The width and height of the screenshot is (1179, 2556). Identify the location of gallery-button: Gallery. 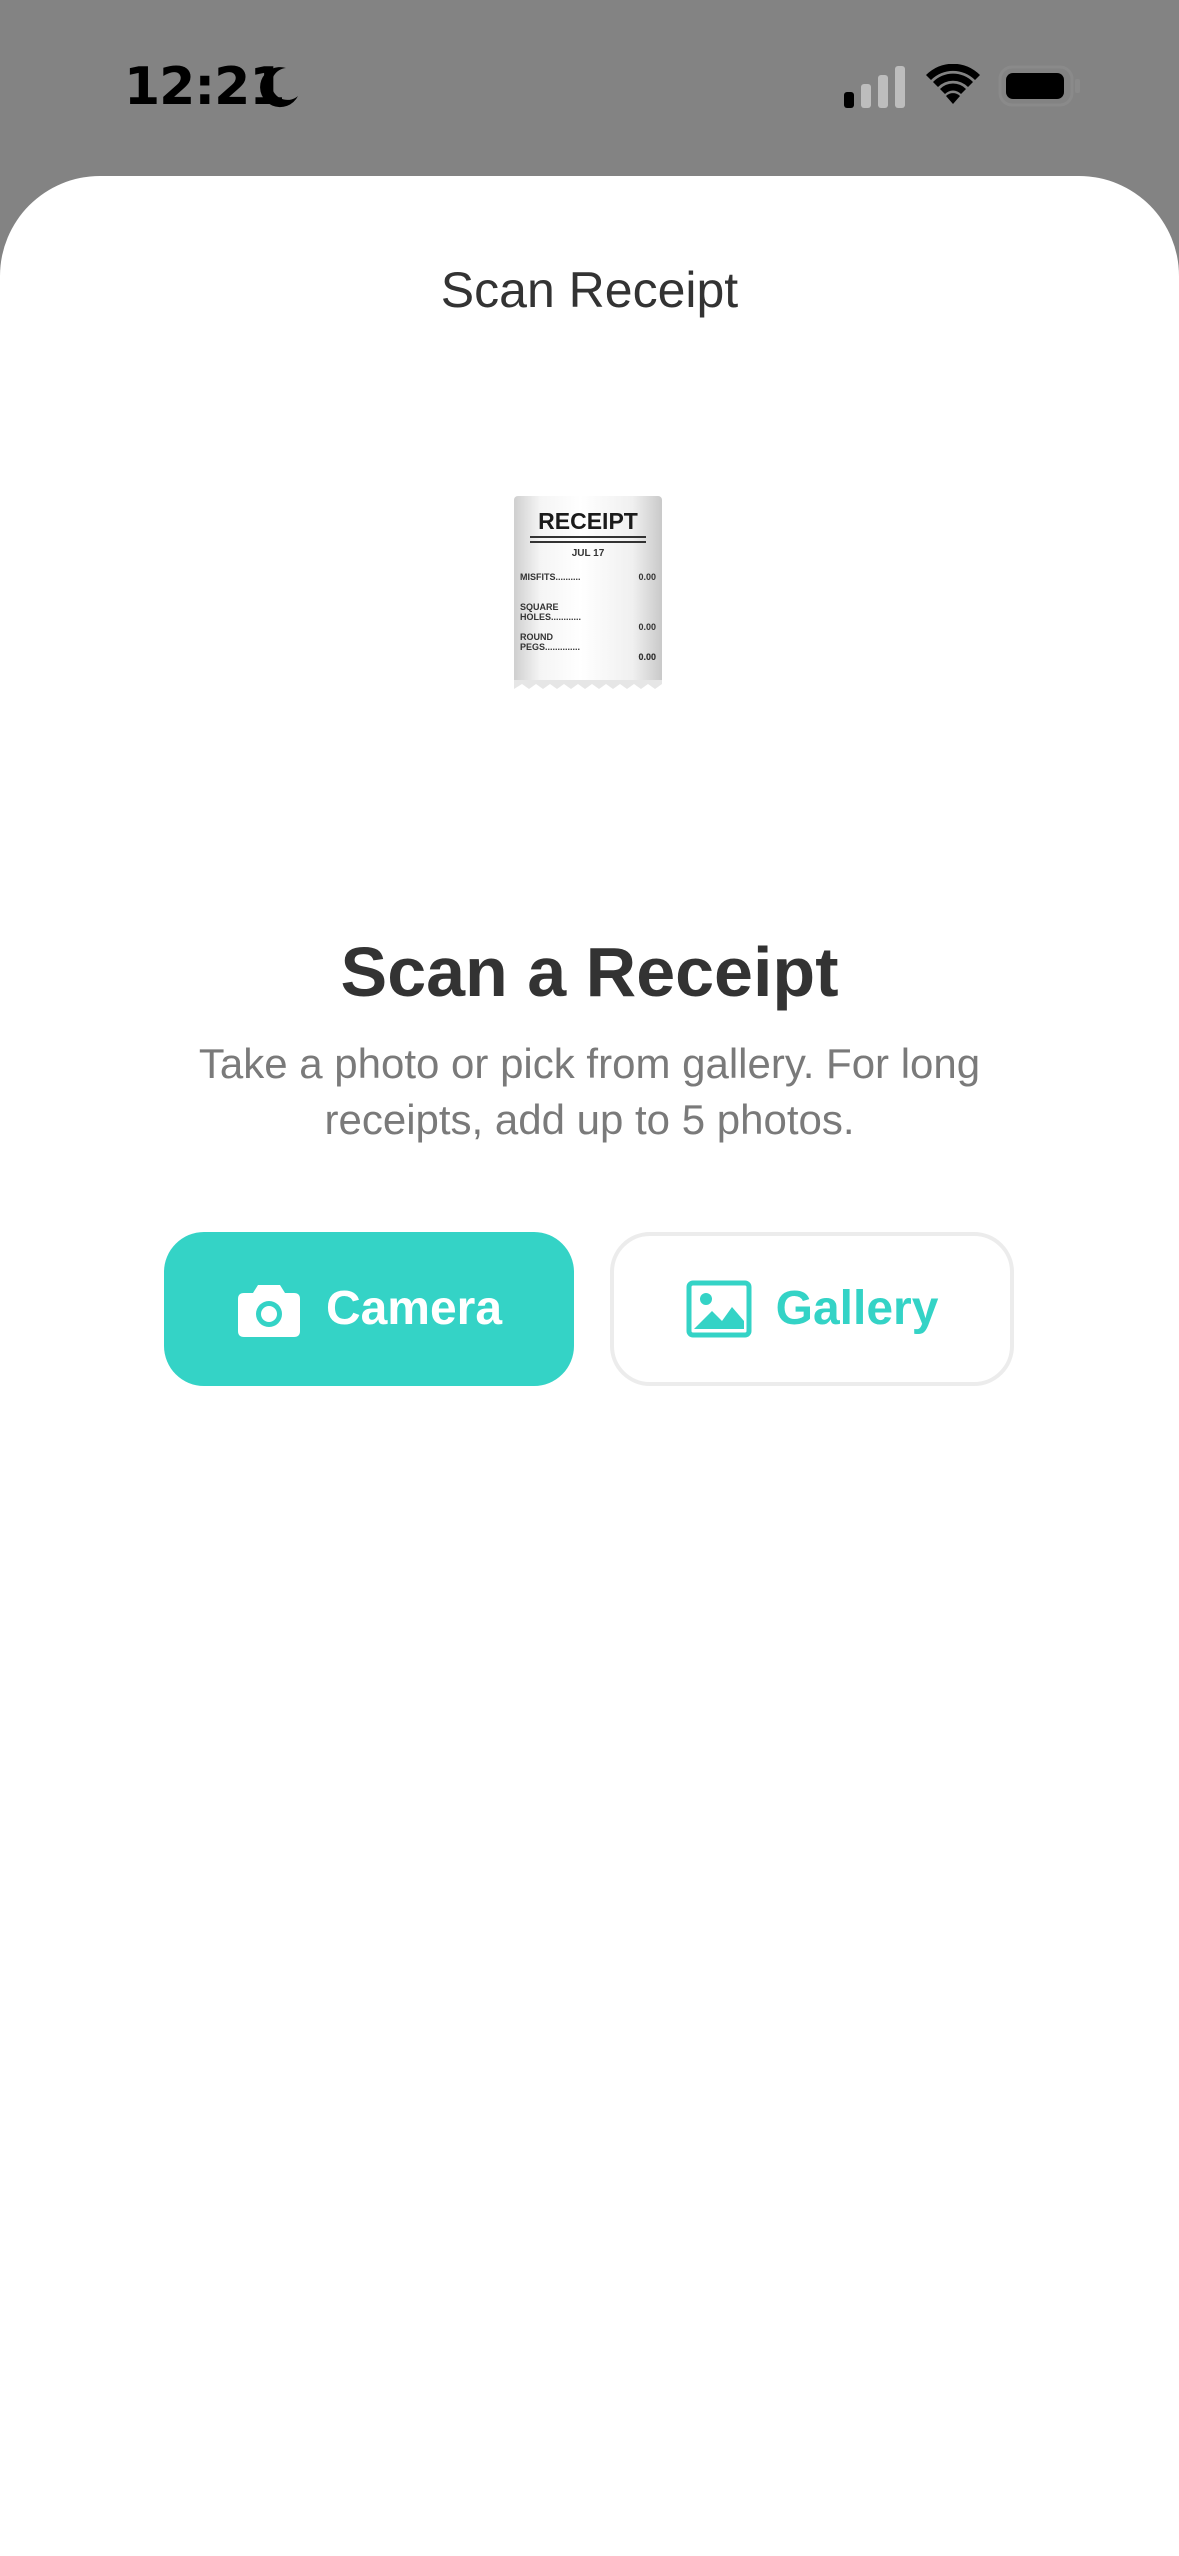
(812, 1309).